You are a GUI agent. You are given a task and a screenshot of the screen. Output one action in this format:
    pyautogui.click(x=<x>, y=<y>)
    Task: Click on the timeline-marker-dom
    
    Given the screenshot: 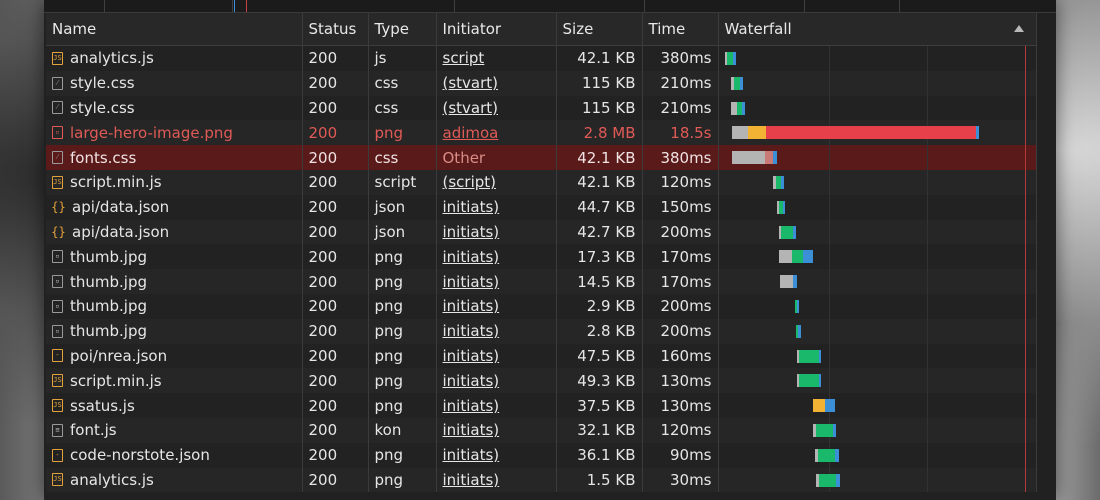 What is the action you would take?
    pyautogui.click(x=234, y=6)
    